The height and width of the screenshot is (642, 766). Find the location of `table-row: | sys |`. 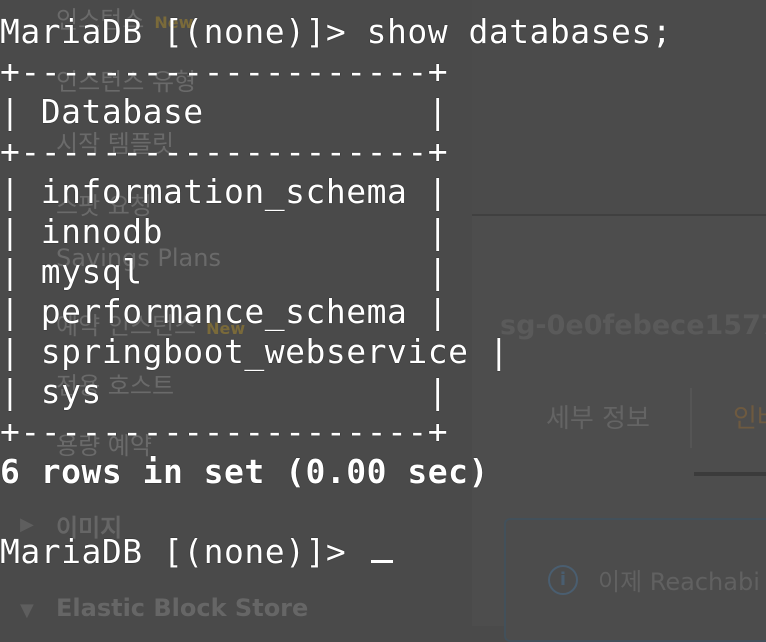

table-row: | sys | is located at coordinates (224, 391).